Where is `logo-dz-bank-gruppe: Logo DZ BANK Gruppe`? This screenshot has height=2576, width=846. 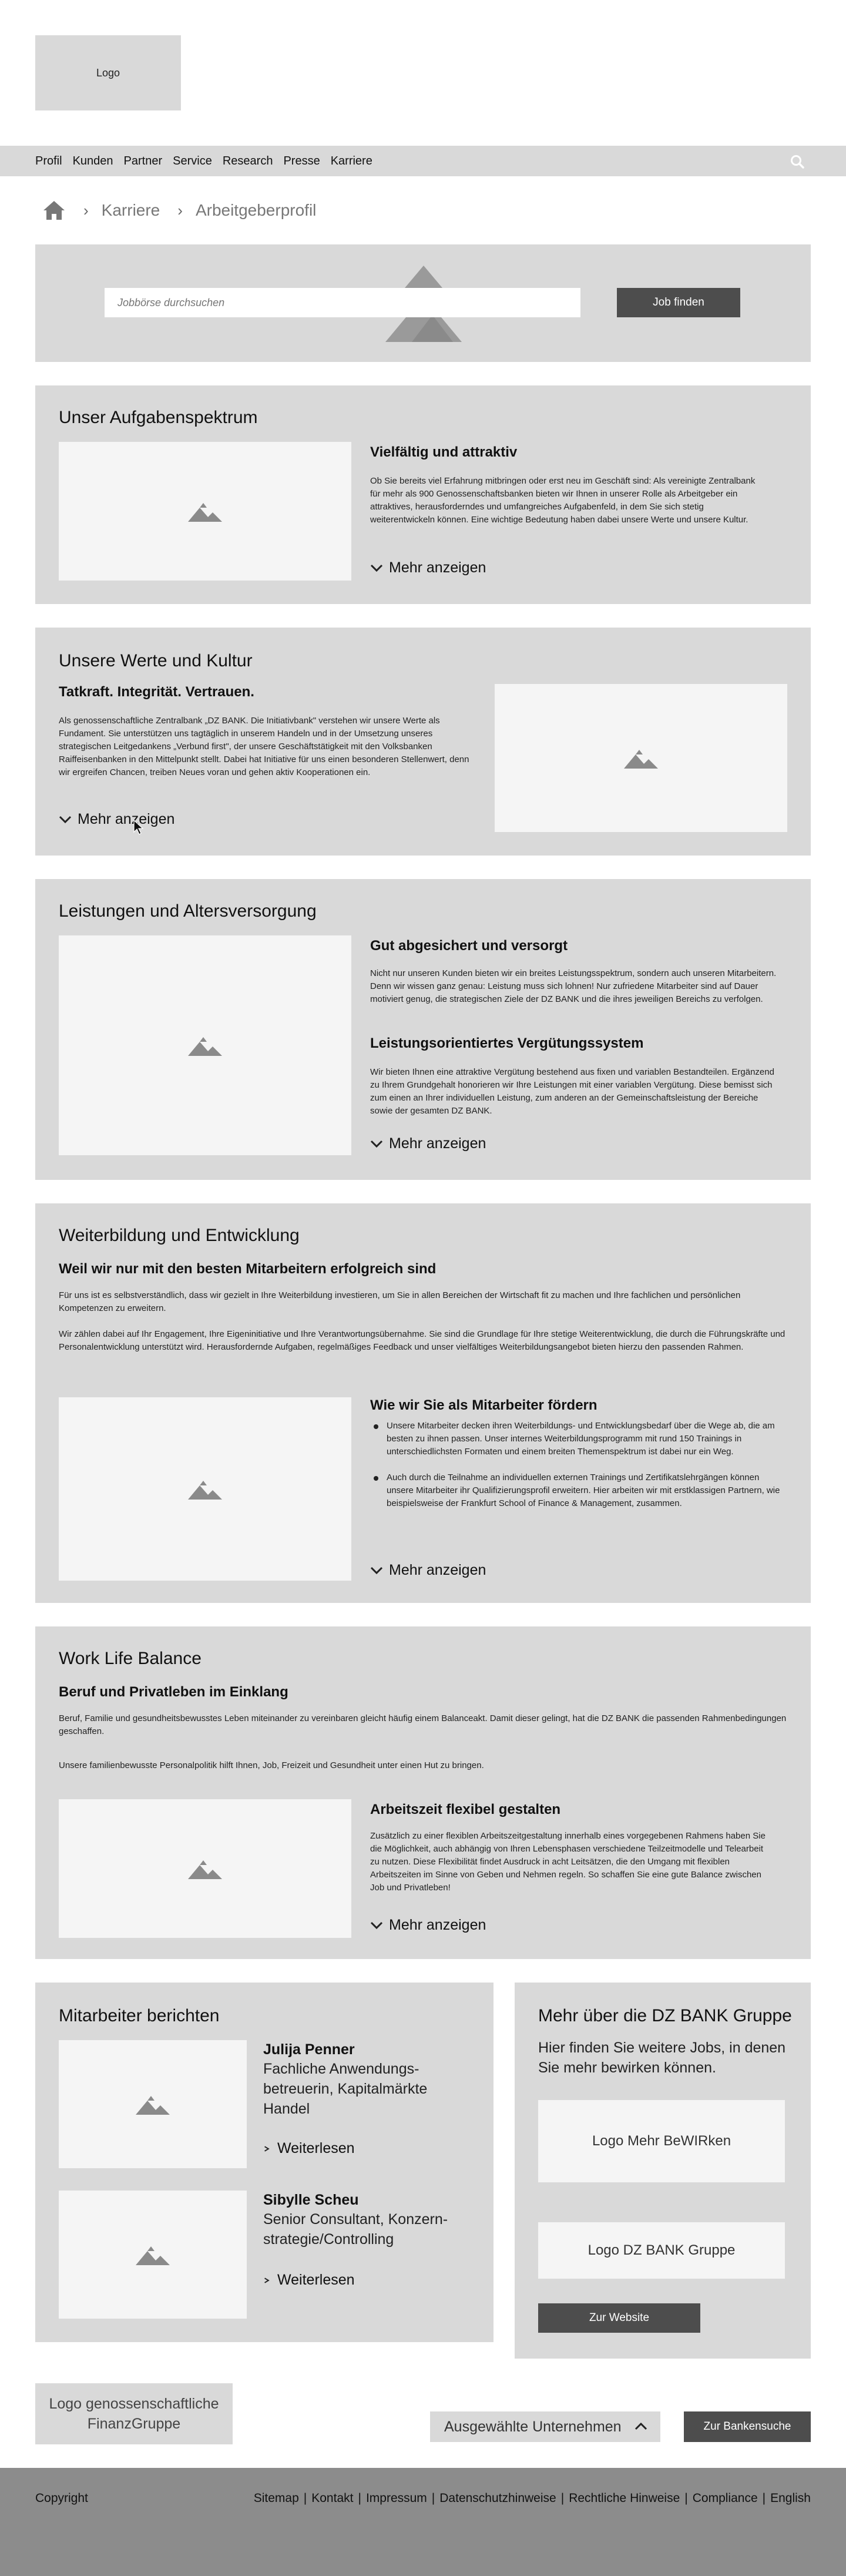
logo-dz-bank-gruppe: Logo DZ BANK Gruppe is located at coordinates (661, 2251).